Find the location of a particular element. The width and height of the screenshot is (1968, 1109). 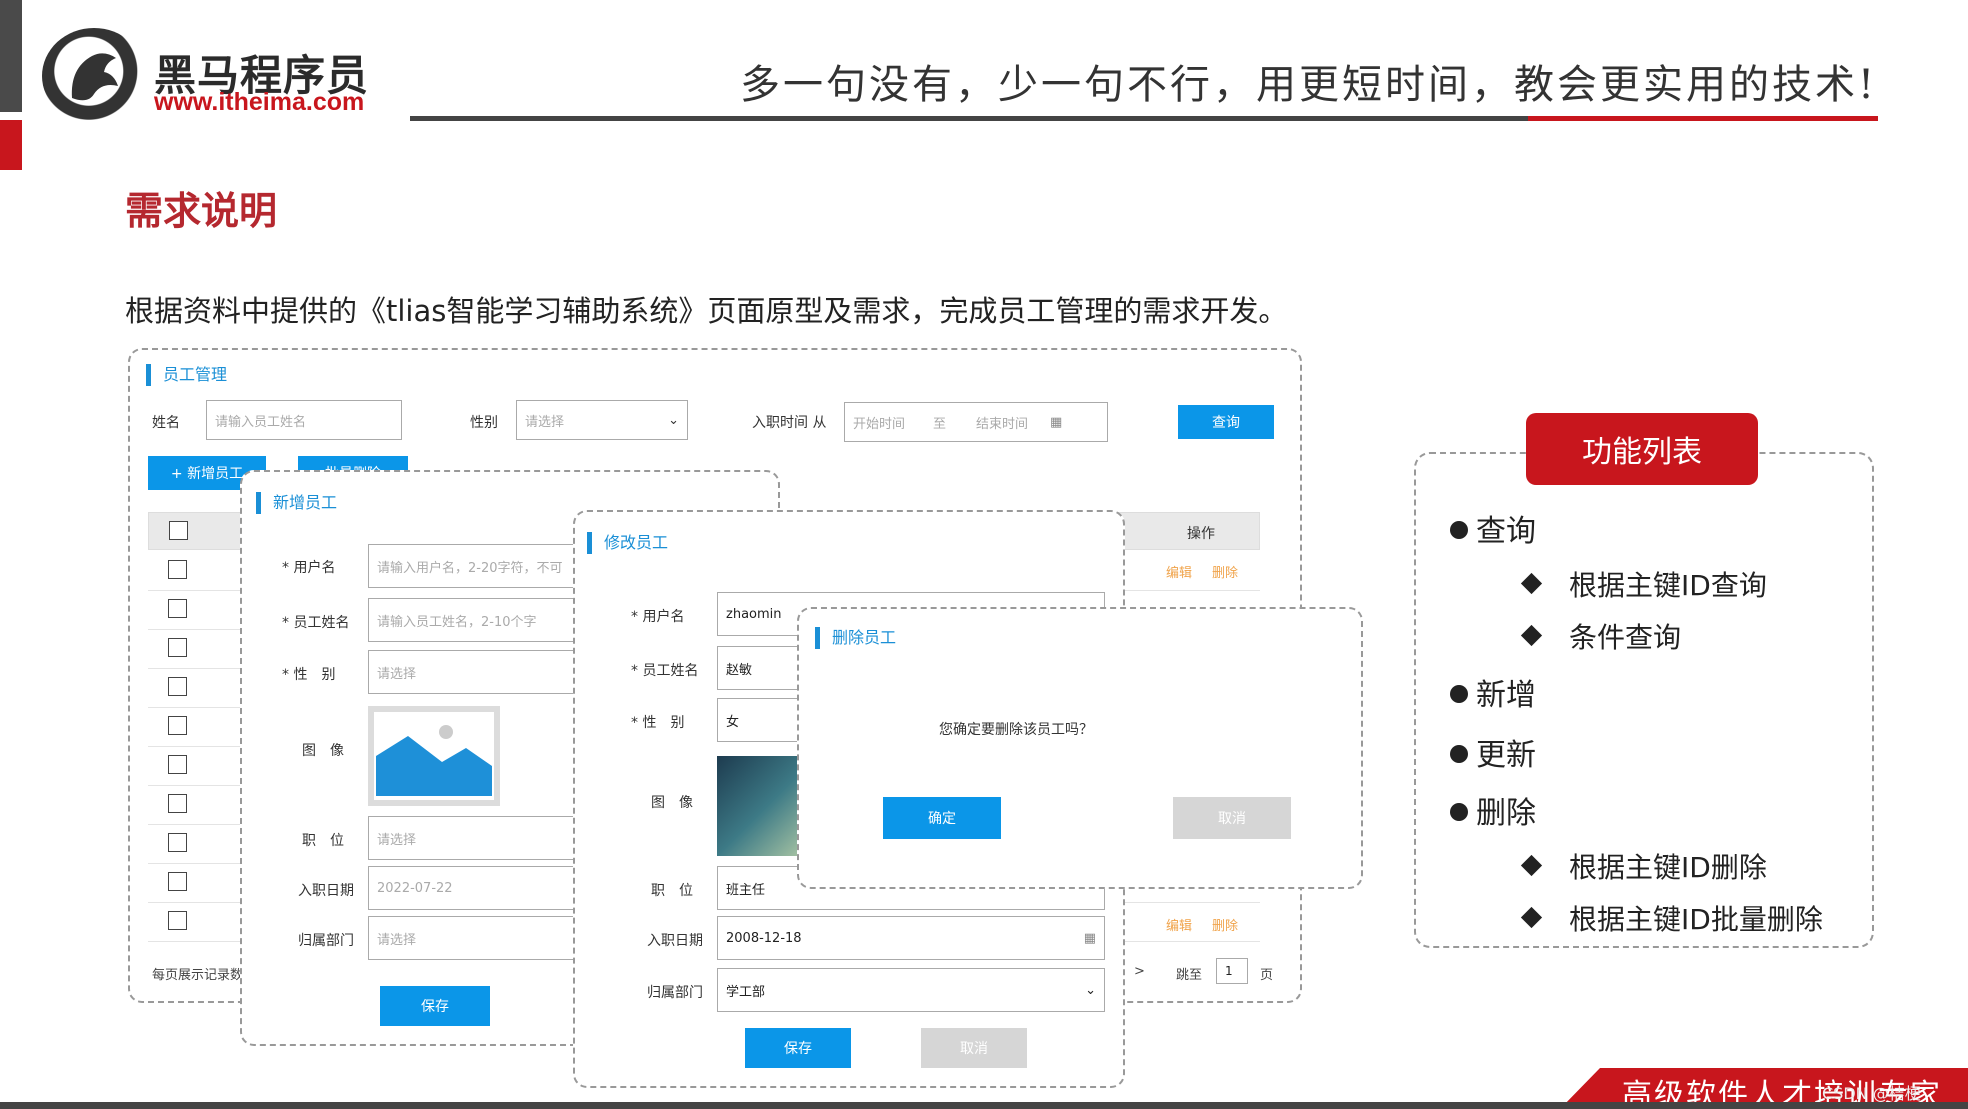

left-accent-bar-dark is located at coordinates (11, 56).